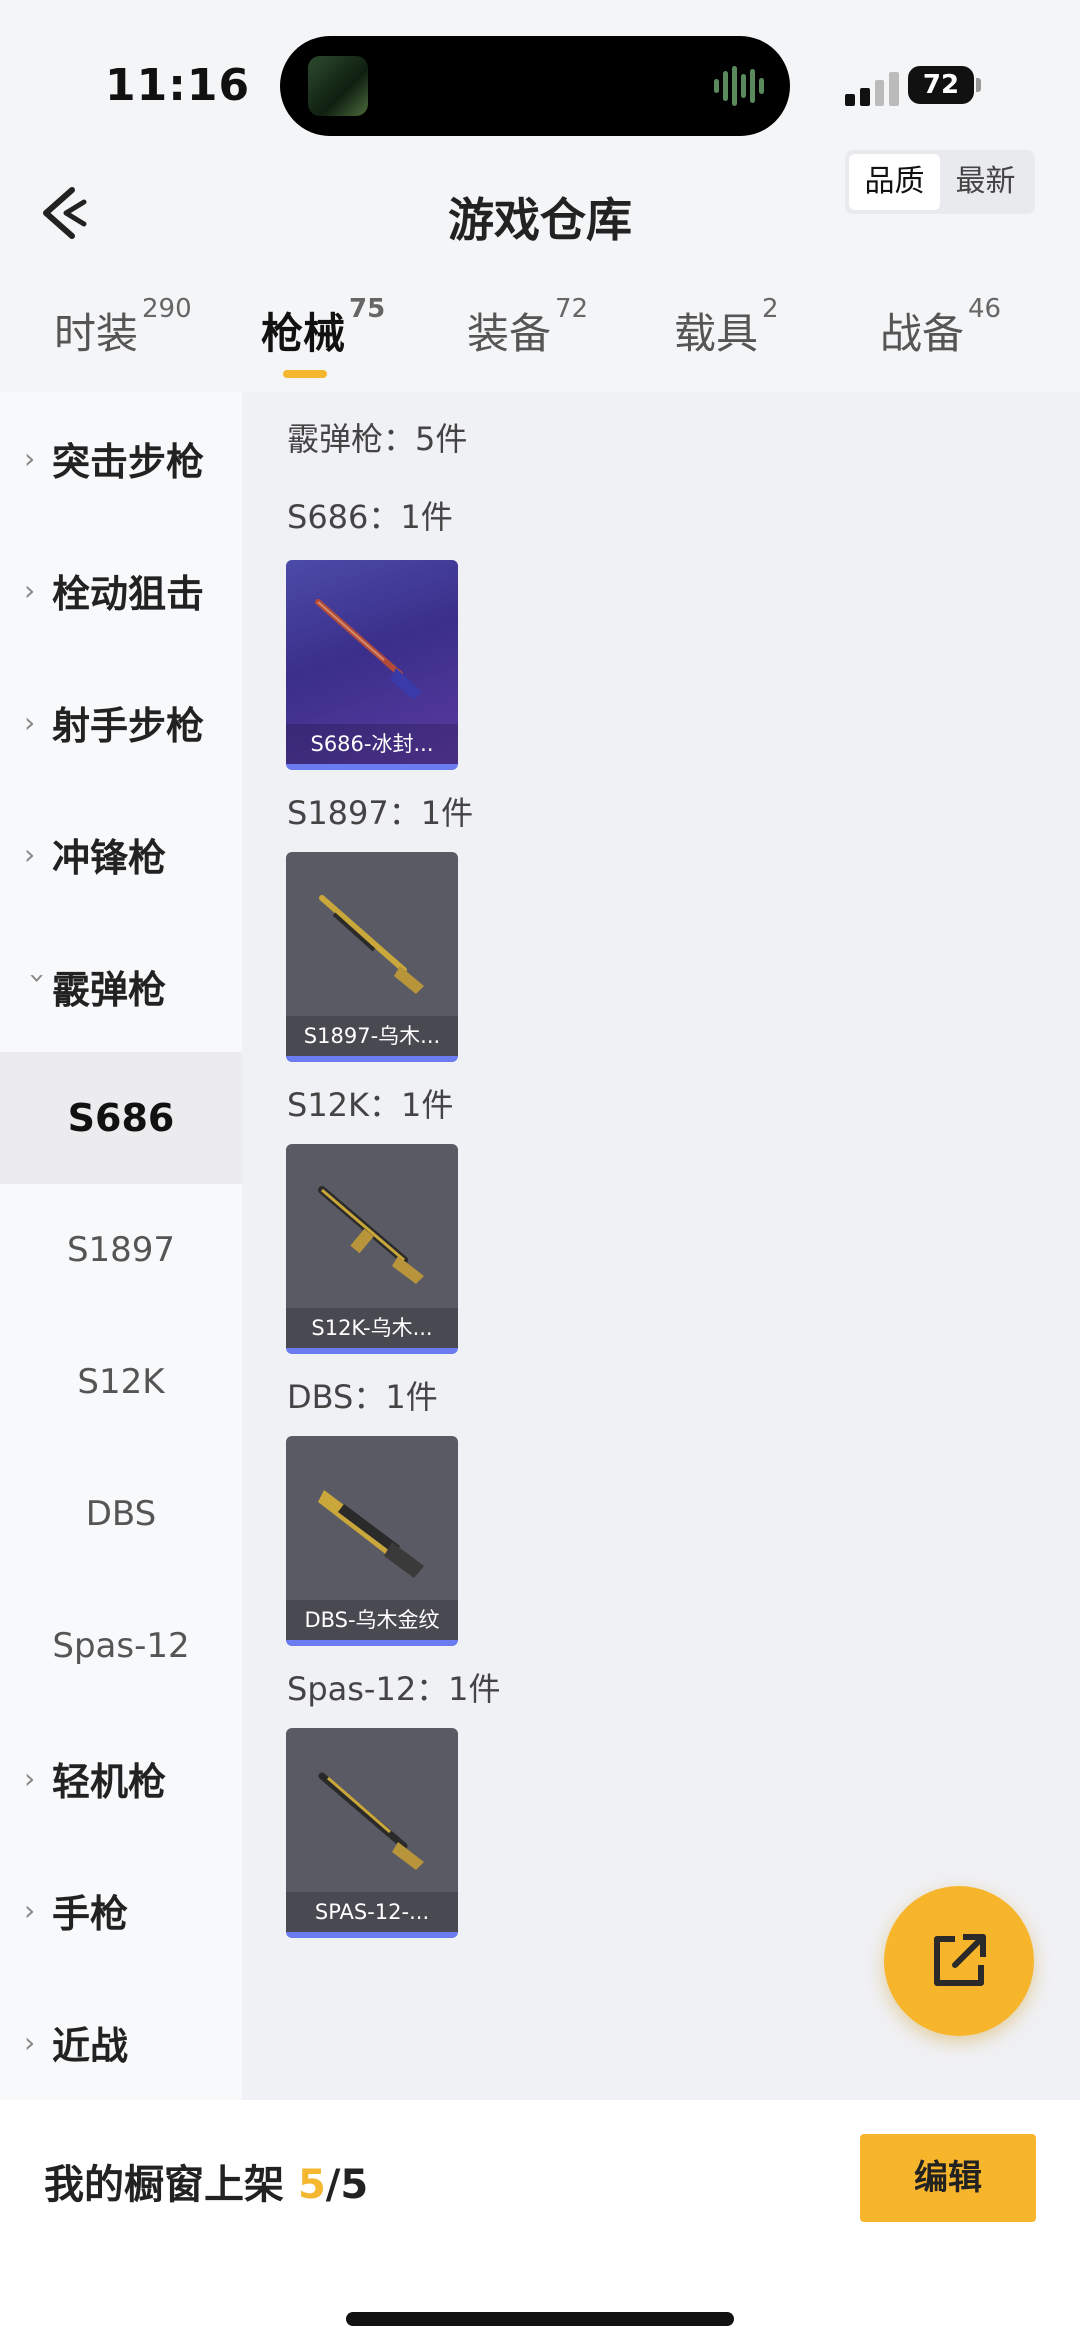  I want to click on sort-option-quality: 品质, so click(894, 182).